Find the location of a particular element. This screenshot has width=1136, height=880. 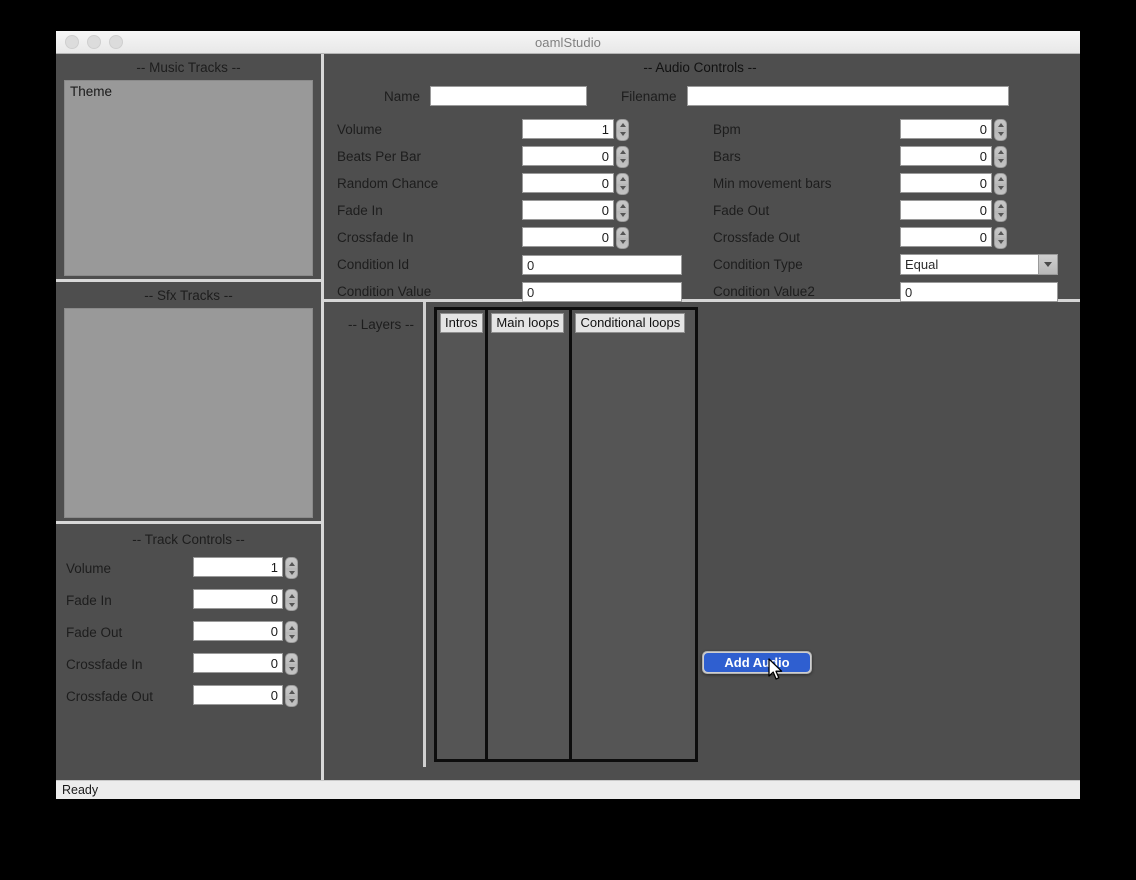

volume-stepper: 1 is located at coordinates (575, 129).